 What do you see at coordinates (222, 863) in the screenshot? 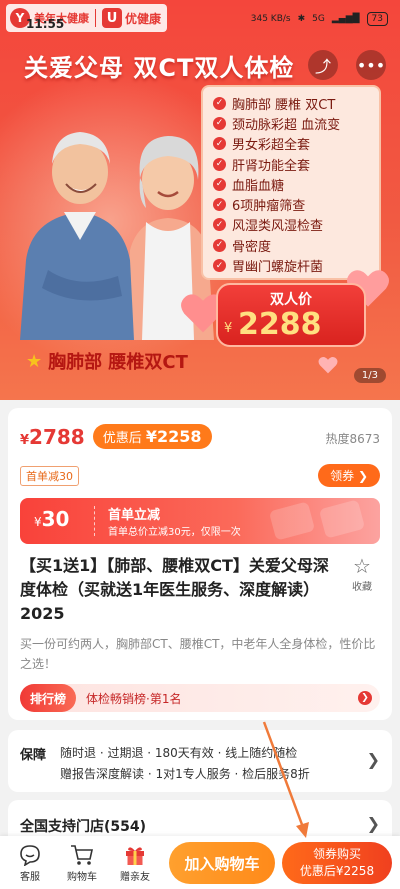
I see `add-to-cart-button: 加入购物车` at bounding box center [222, 863].